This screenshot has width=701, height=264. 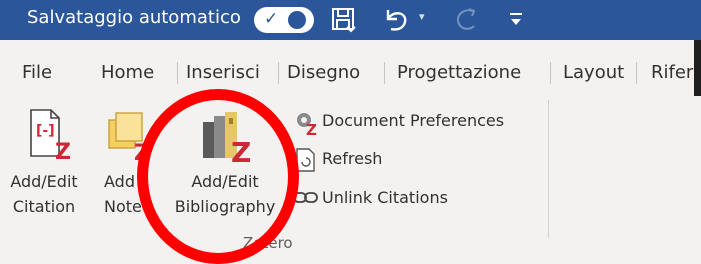 I want to click on unlink-icon, so click(x=305, y=197).